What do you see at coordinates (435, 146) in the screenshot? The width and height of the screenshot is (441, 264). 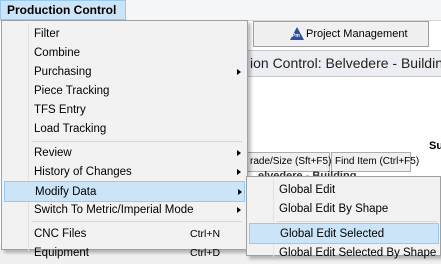 I see `side-label: Sur` at bounding box center [435, 146].